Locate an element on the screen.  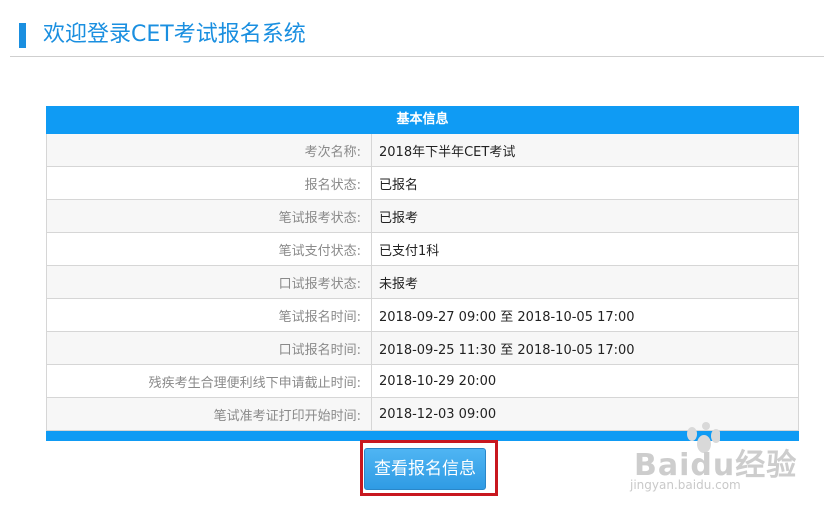
row-value: 2018-10-29 20:00 is located at coordinates (585, 381).